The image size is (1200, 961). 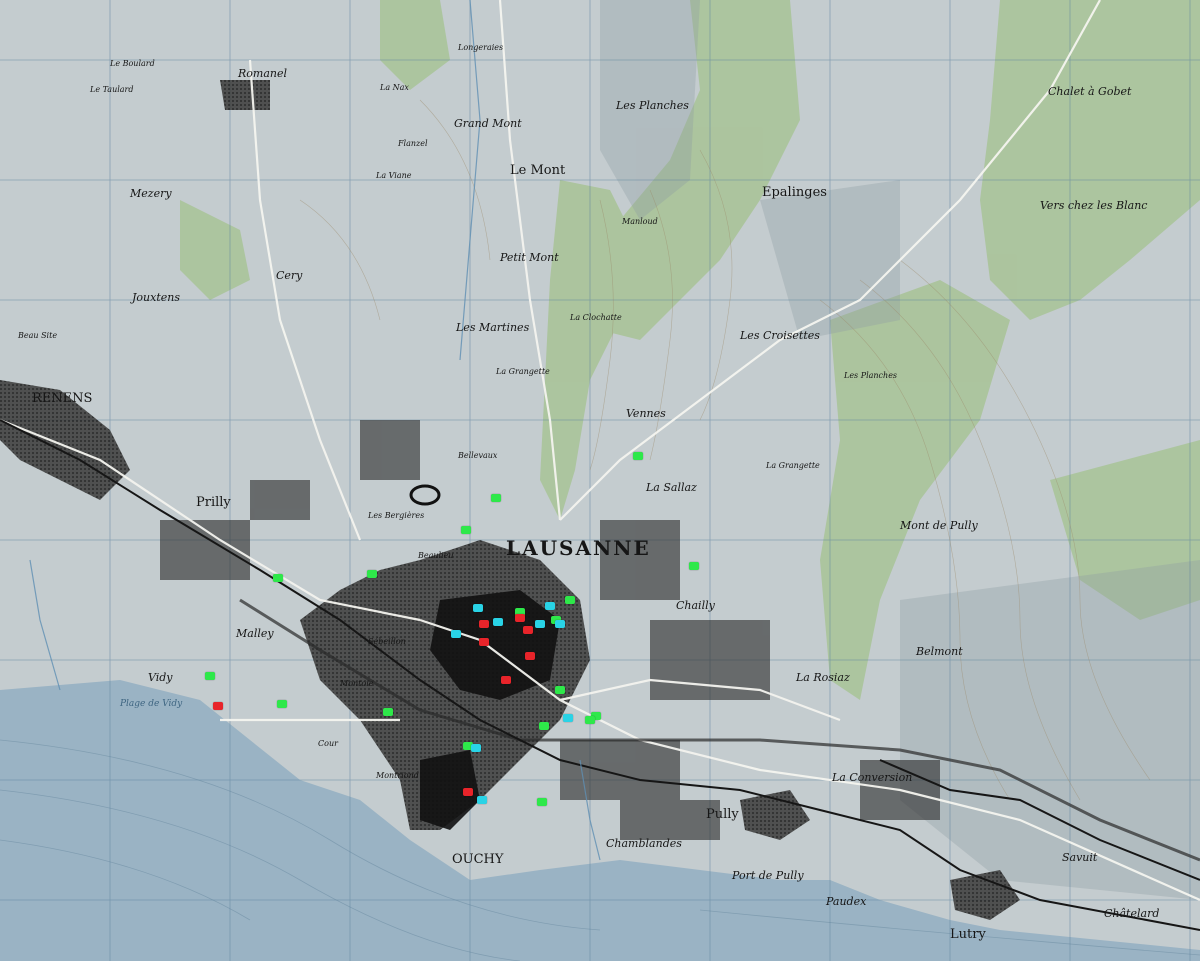 What do you see at coordinates (1090, 91) in the screenshot?
I see `place-label-chalet-a-gobet: Chalet à Gobet` at bounding box center [1090, 91].